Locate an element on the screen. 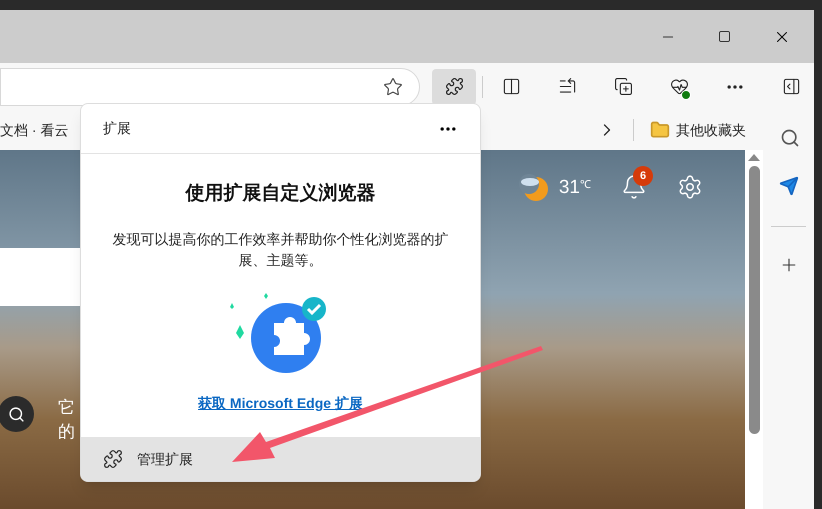 The height and width of the screenshot is (509, 822). extensions-button is located at coordinates (454, 86).